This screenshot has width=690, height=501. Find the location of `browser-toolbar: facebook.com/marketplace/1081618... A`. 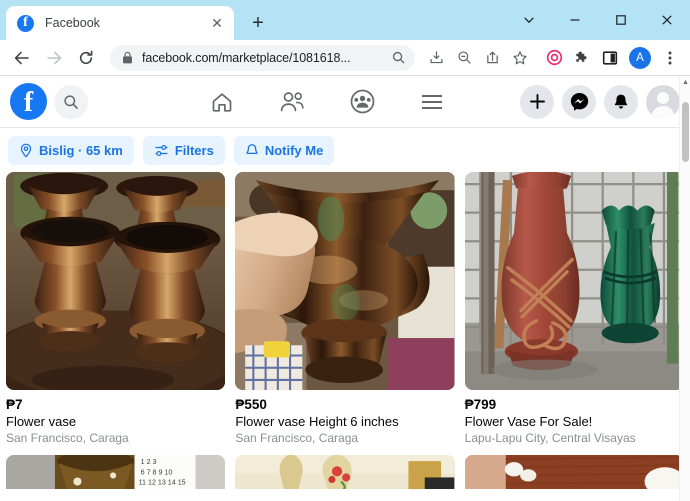

browser-toolbar: facebook.com/marketplace/1081618... A is located at coordinates (345, 58).